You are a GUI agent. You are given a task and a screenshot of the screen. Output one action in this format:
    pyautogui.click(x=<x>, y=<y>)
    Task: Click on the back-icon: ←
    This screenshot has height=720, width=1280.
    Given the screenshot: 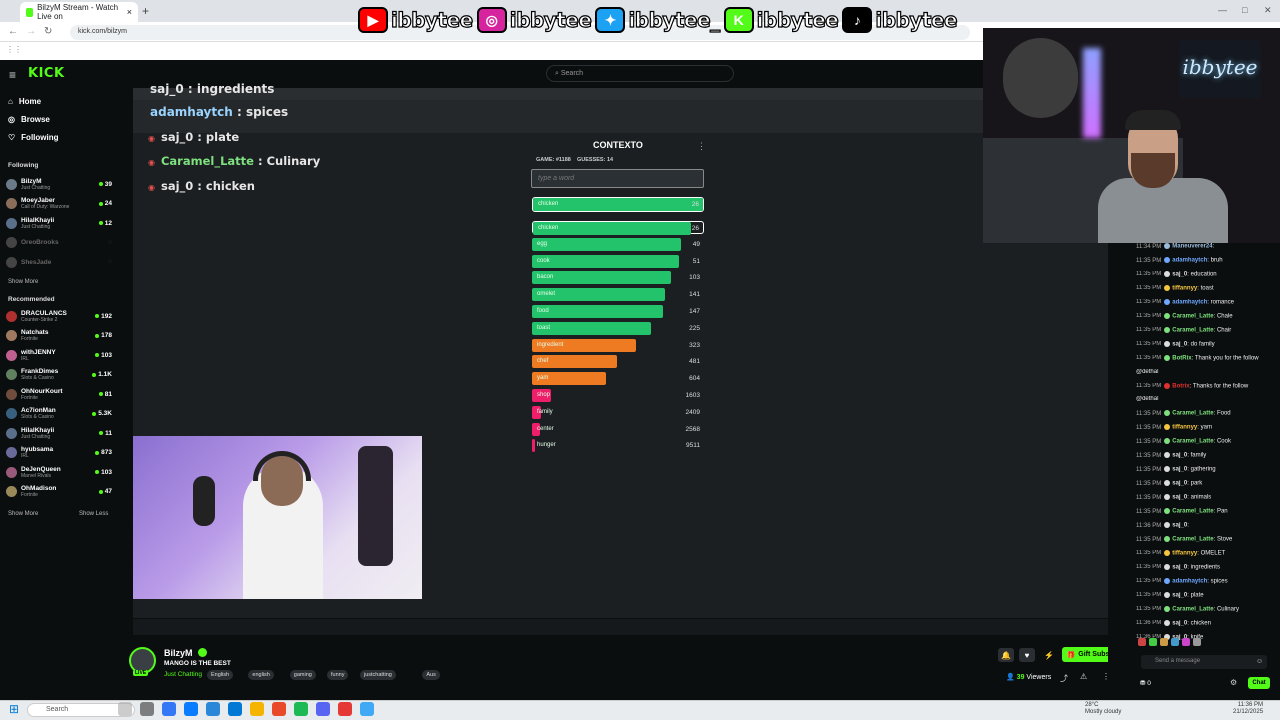 What is the action you would take?
    pyautogui.click(x=13, y=31)
    